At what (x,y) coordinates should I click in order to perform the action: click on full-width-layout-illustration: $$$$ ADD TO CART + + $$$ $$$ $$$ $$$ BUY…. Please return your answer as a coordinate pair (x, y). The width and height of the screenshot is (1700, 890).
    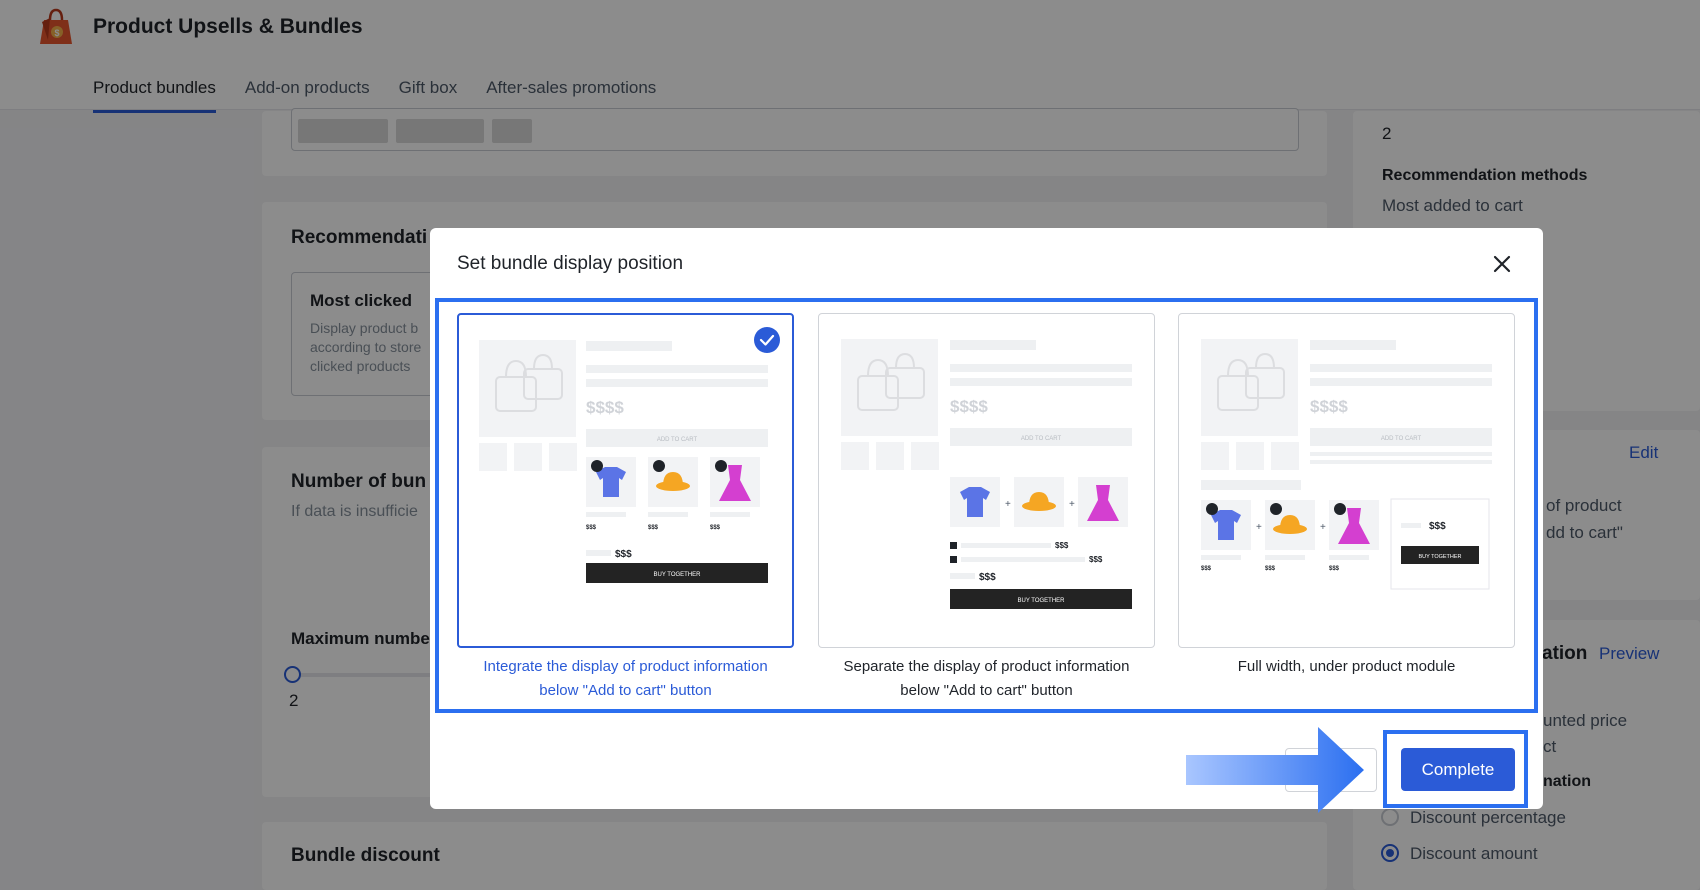
    Looking at the image, I should click on (1346, 464).